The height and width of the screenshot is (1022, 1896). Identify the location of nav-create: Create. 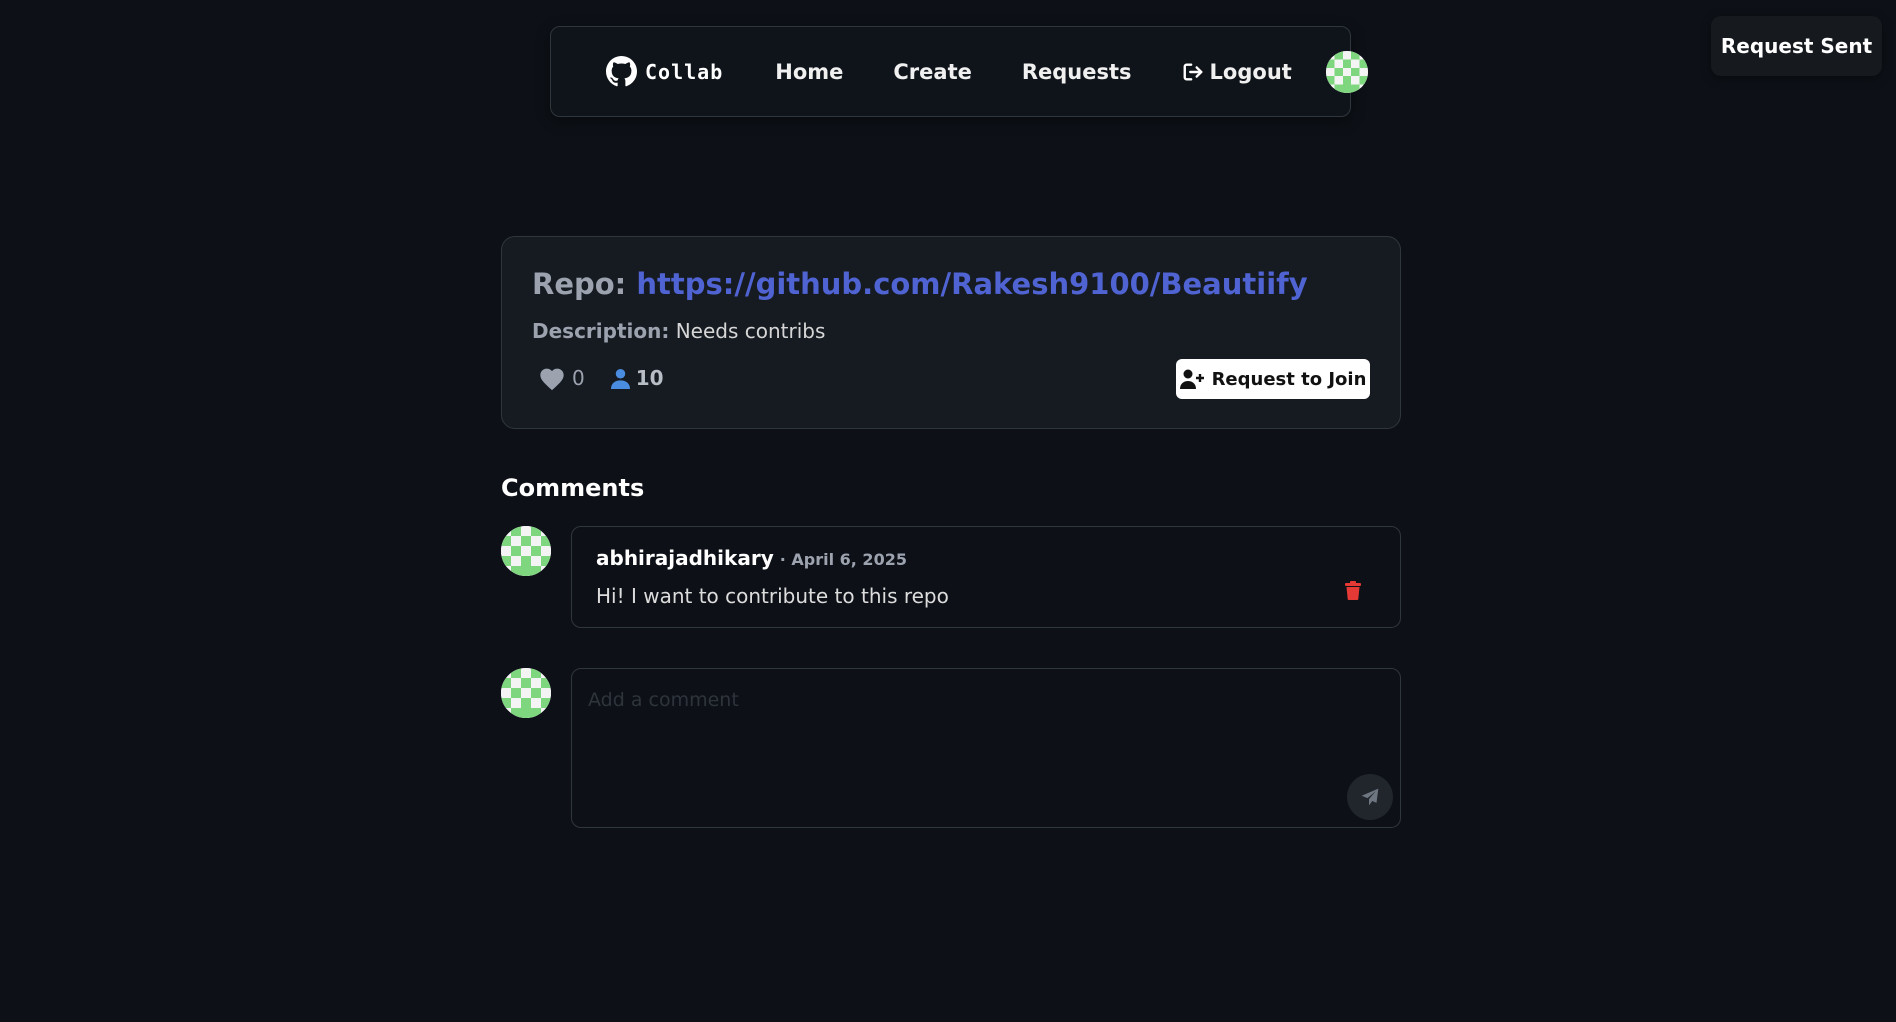
(932, 72).